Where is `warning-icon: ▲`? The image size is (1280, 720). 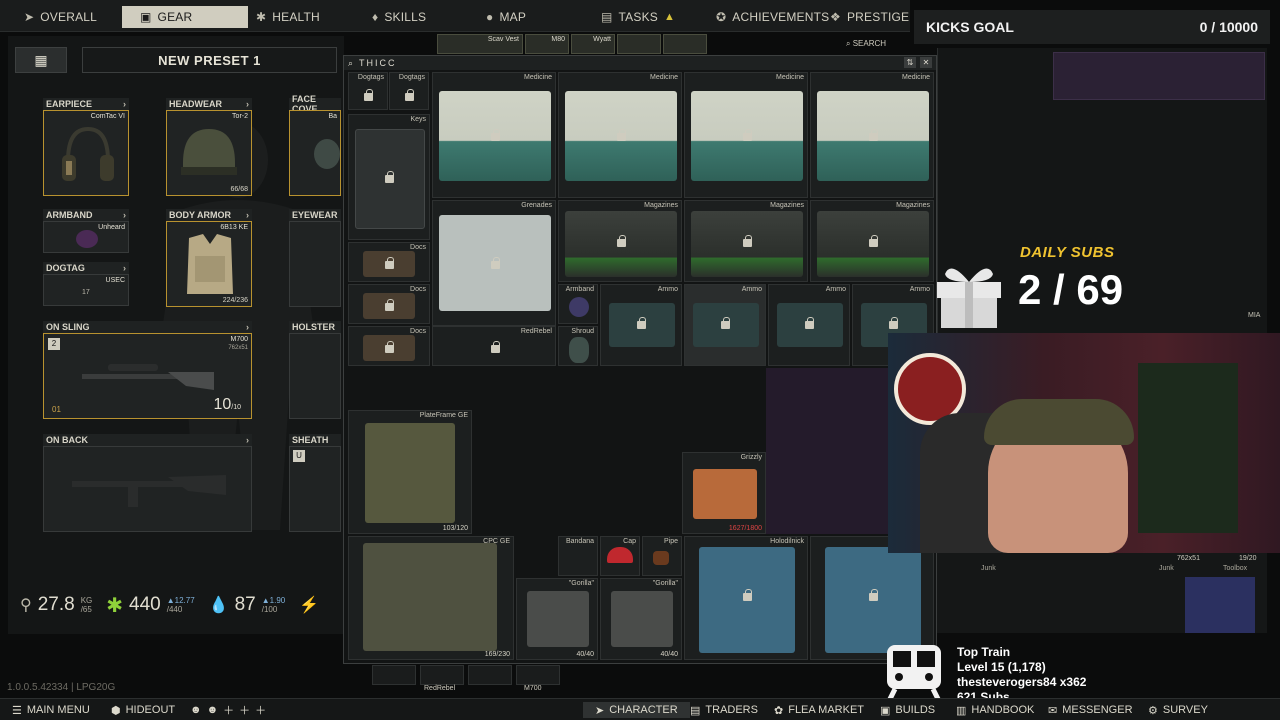
warning-icon: ▲ is located at coordinates (670, 17).